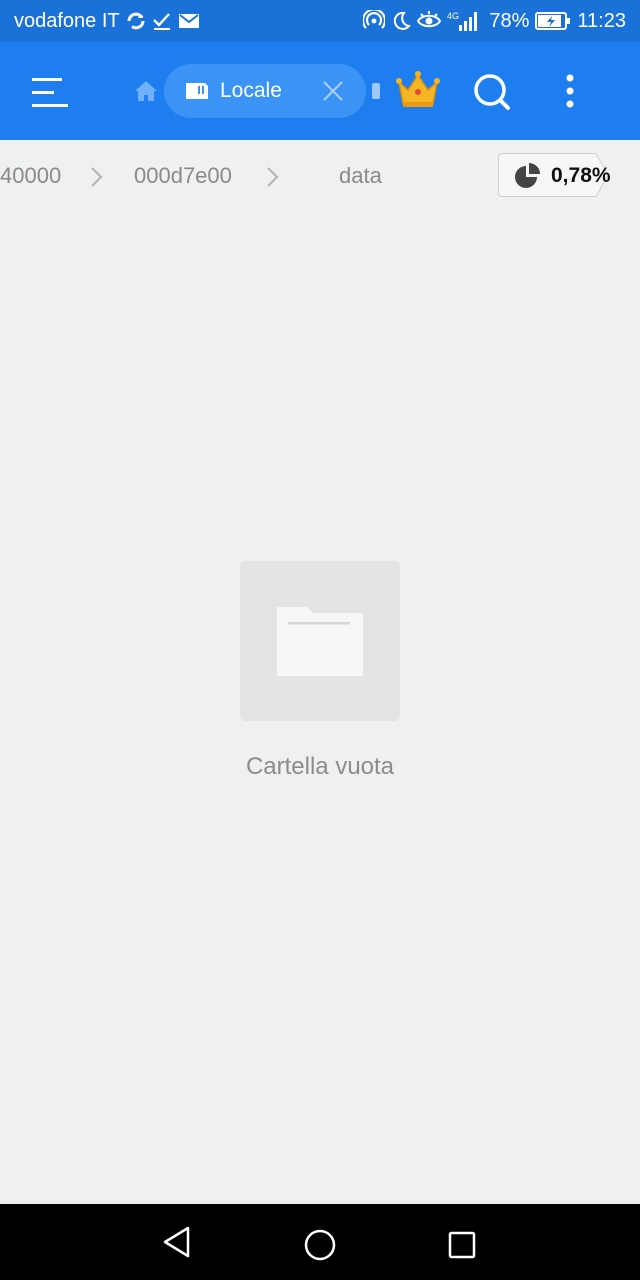 Image resolution: width=640 pixels, height=1280 pixels. Describe the element at coordinates (320, 21) in the screenshot. I see `status-bar: vodafone IT 4G 78% 11:23` at that location.